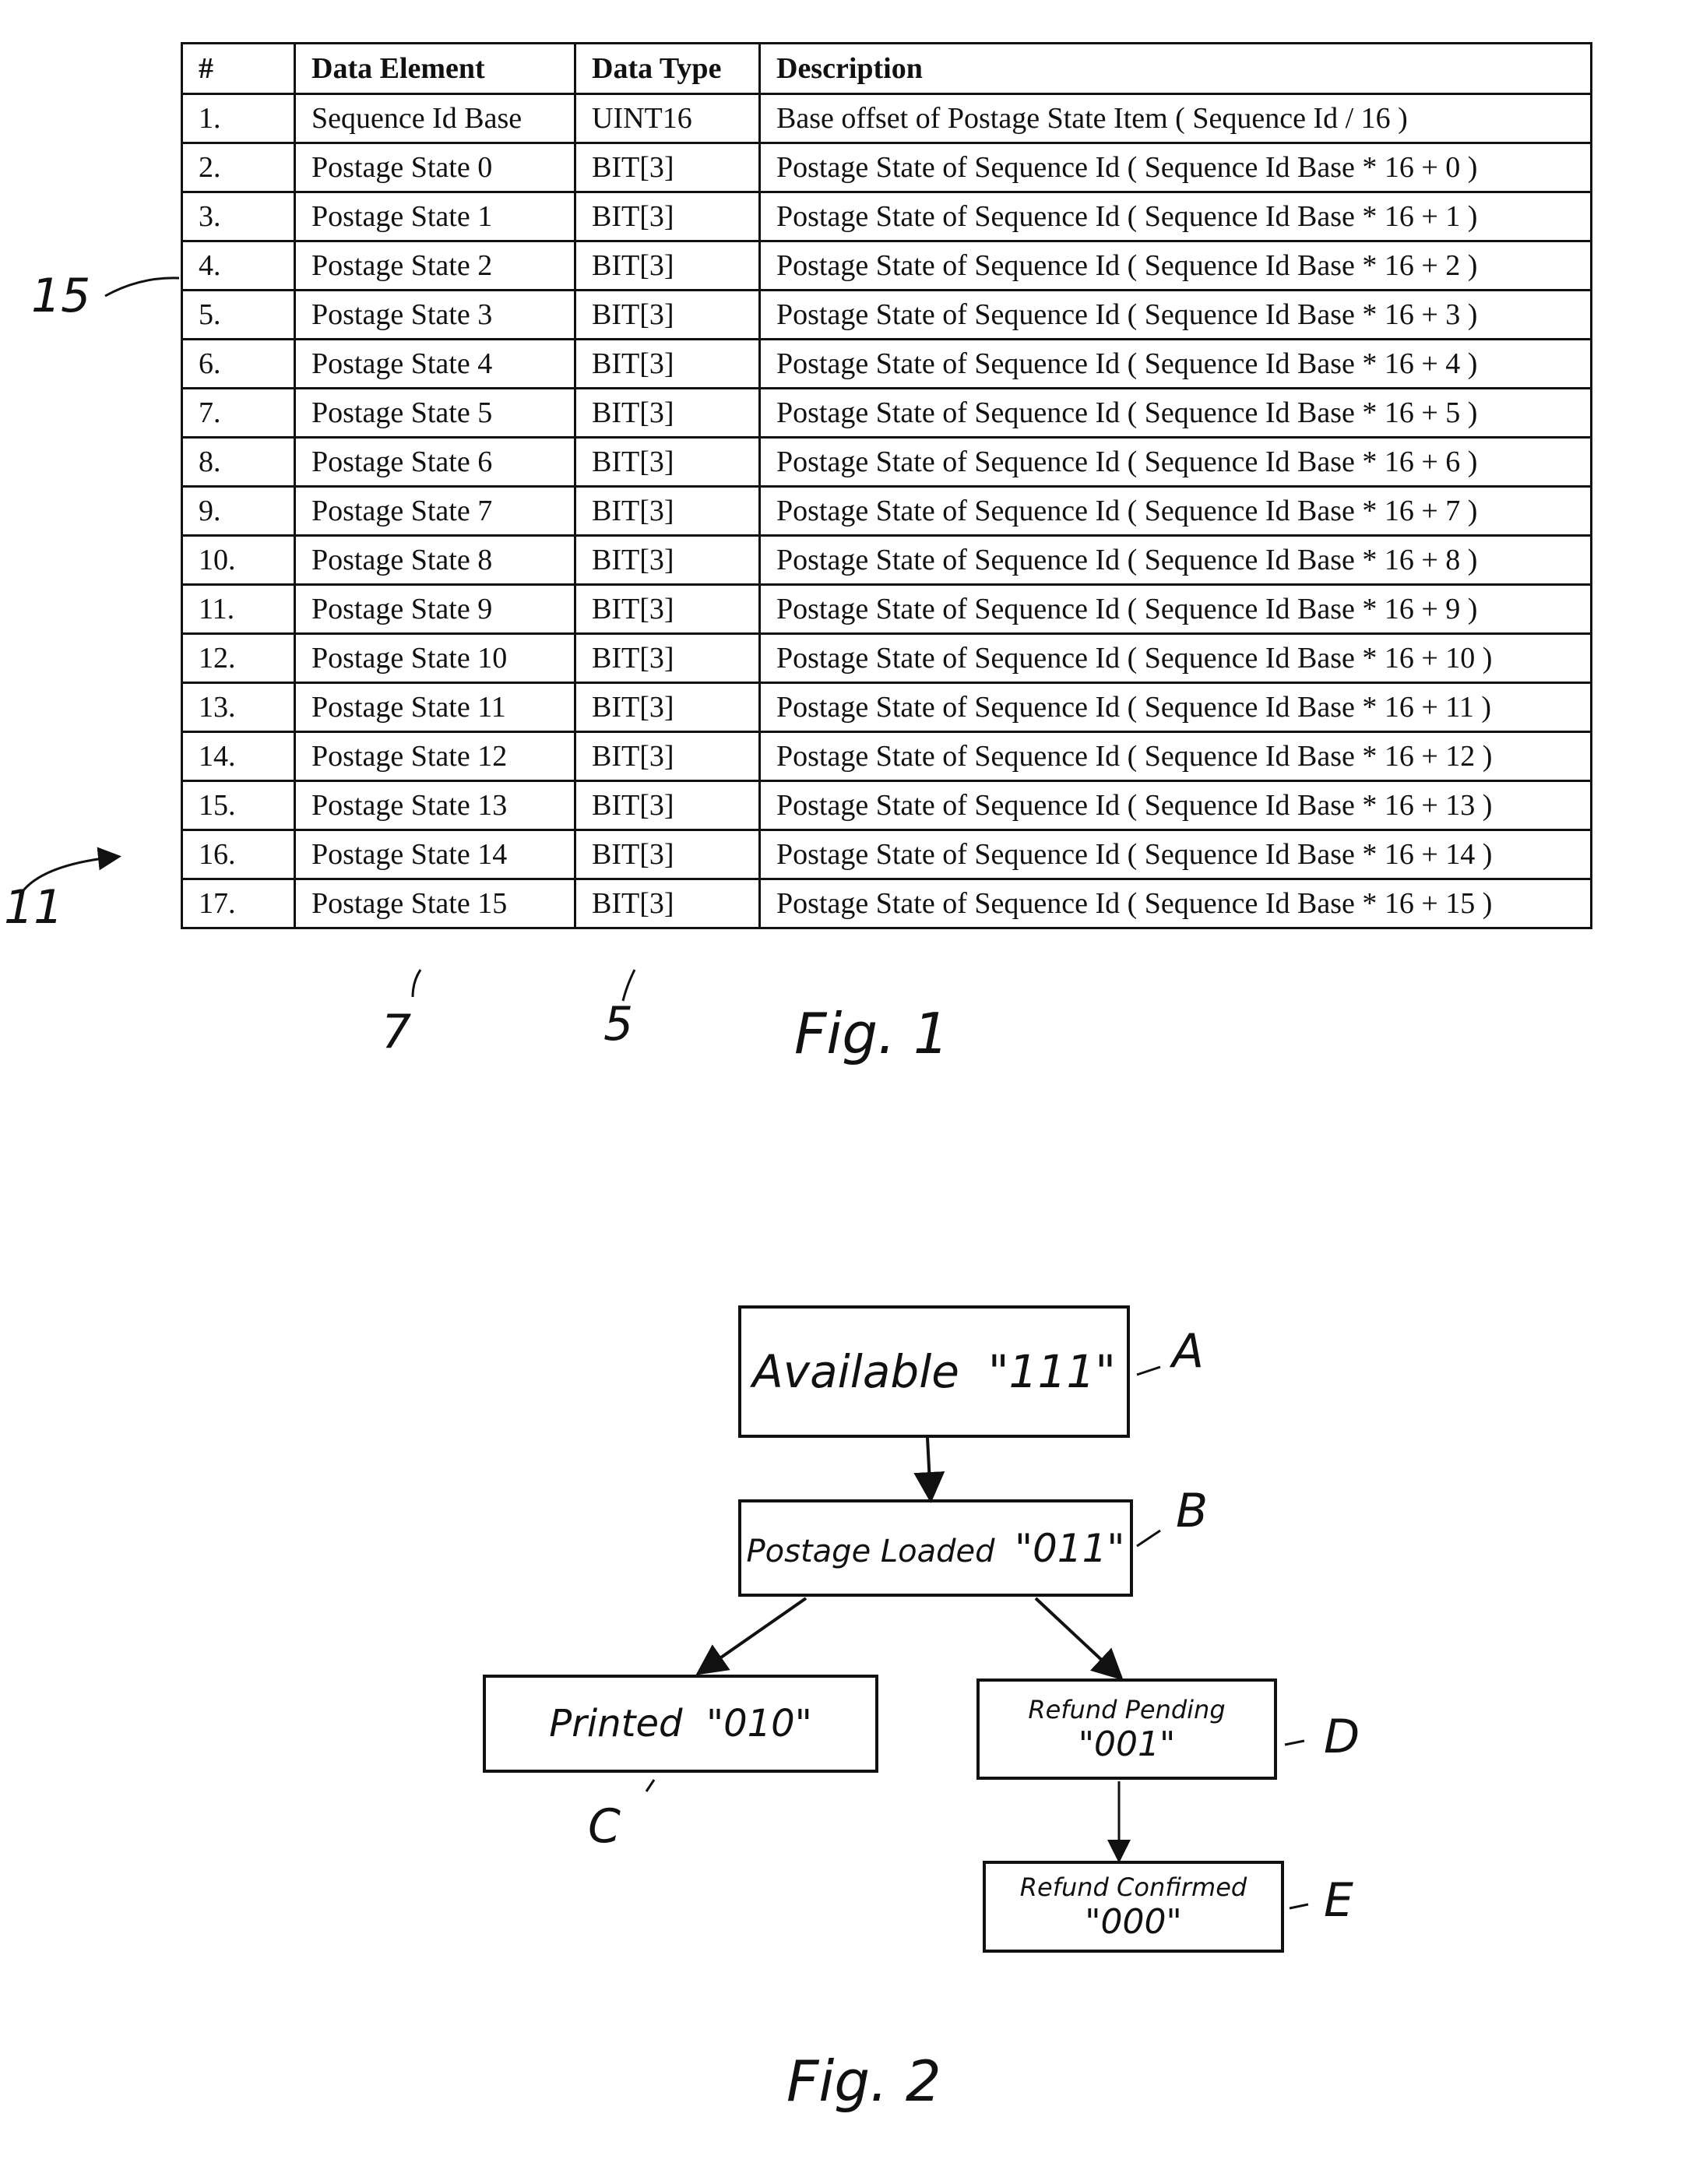  I want to click on leader-tick-c, so click(650, 1785).